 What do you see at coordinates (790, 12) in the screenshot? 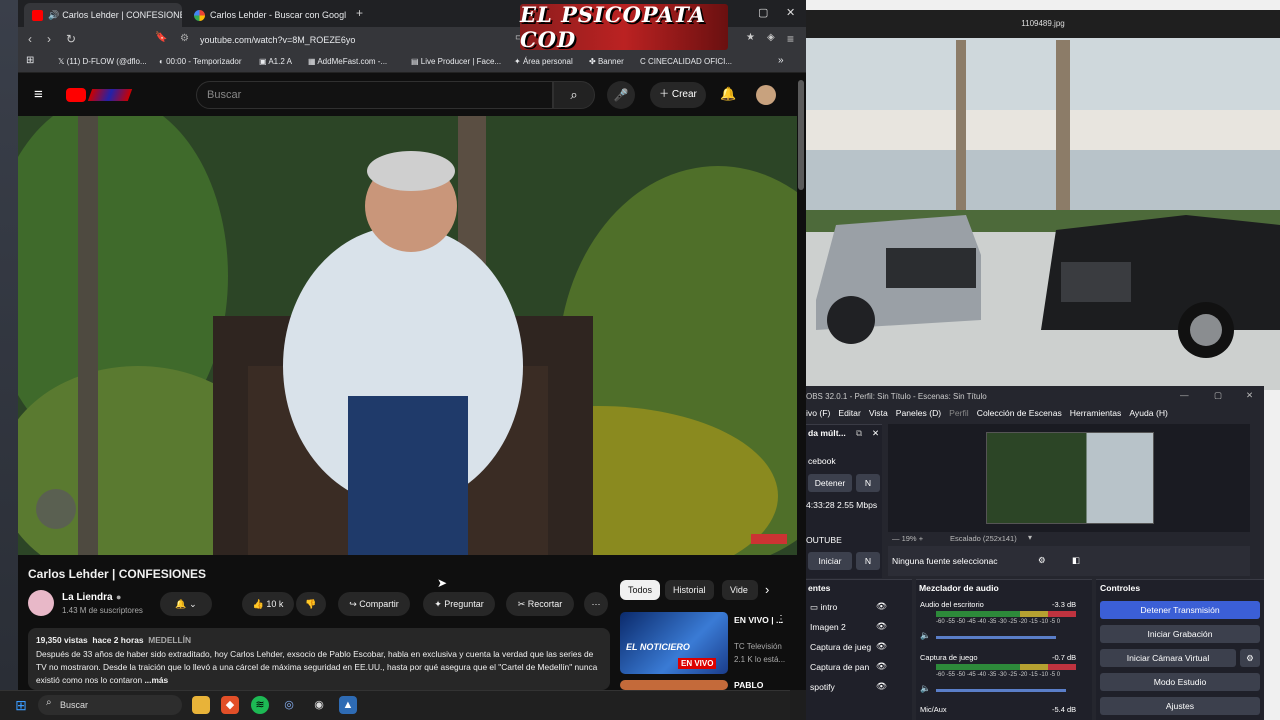
I see `close-window-icon: ✕` at bounding box center [790, 12].